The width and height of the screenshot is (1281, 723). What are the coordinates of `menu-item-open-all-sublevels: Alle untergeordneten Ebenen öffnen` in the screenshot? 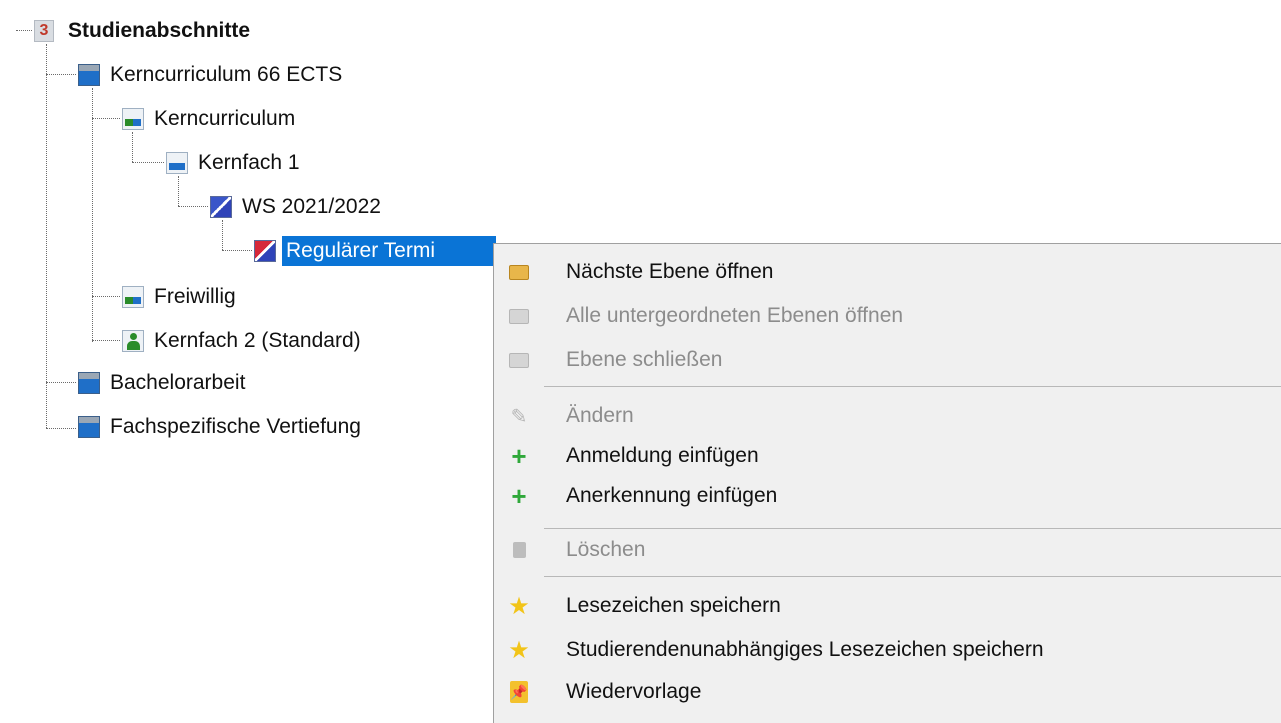 It's located at (887, 316).